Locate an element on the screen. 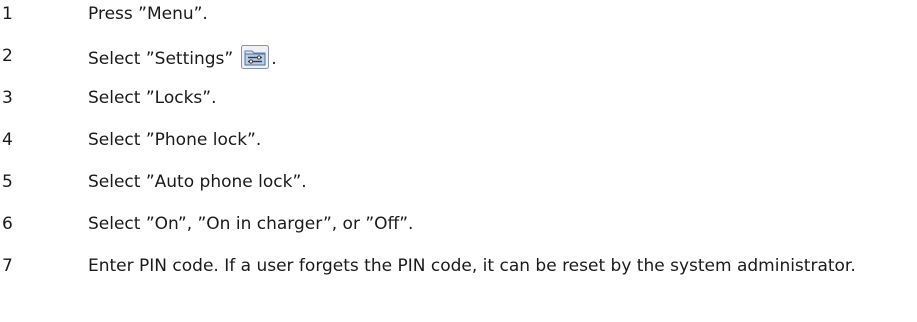  step-number: 4 is located at coordinates (7, 140).